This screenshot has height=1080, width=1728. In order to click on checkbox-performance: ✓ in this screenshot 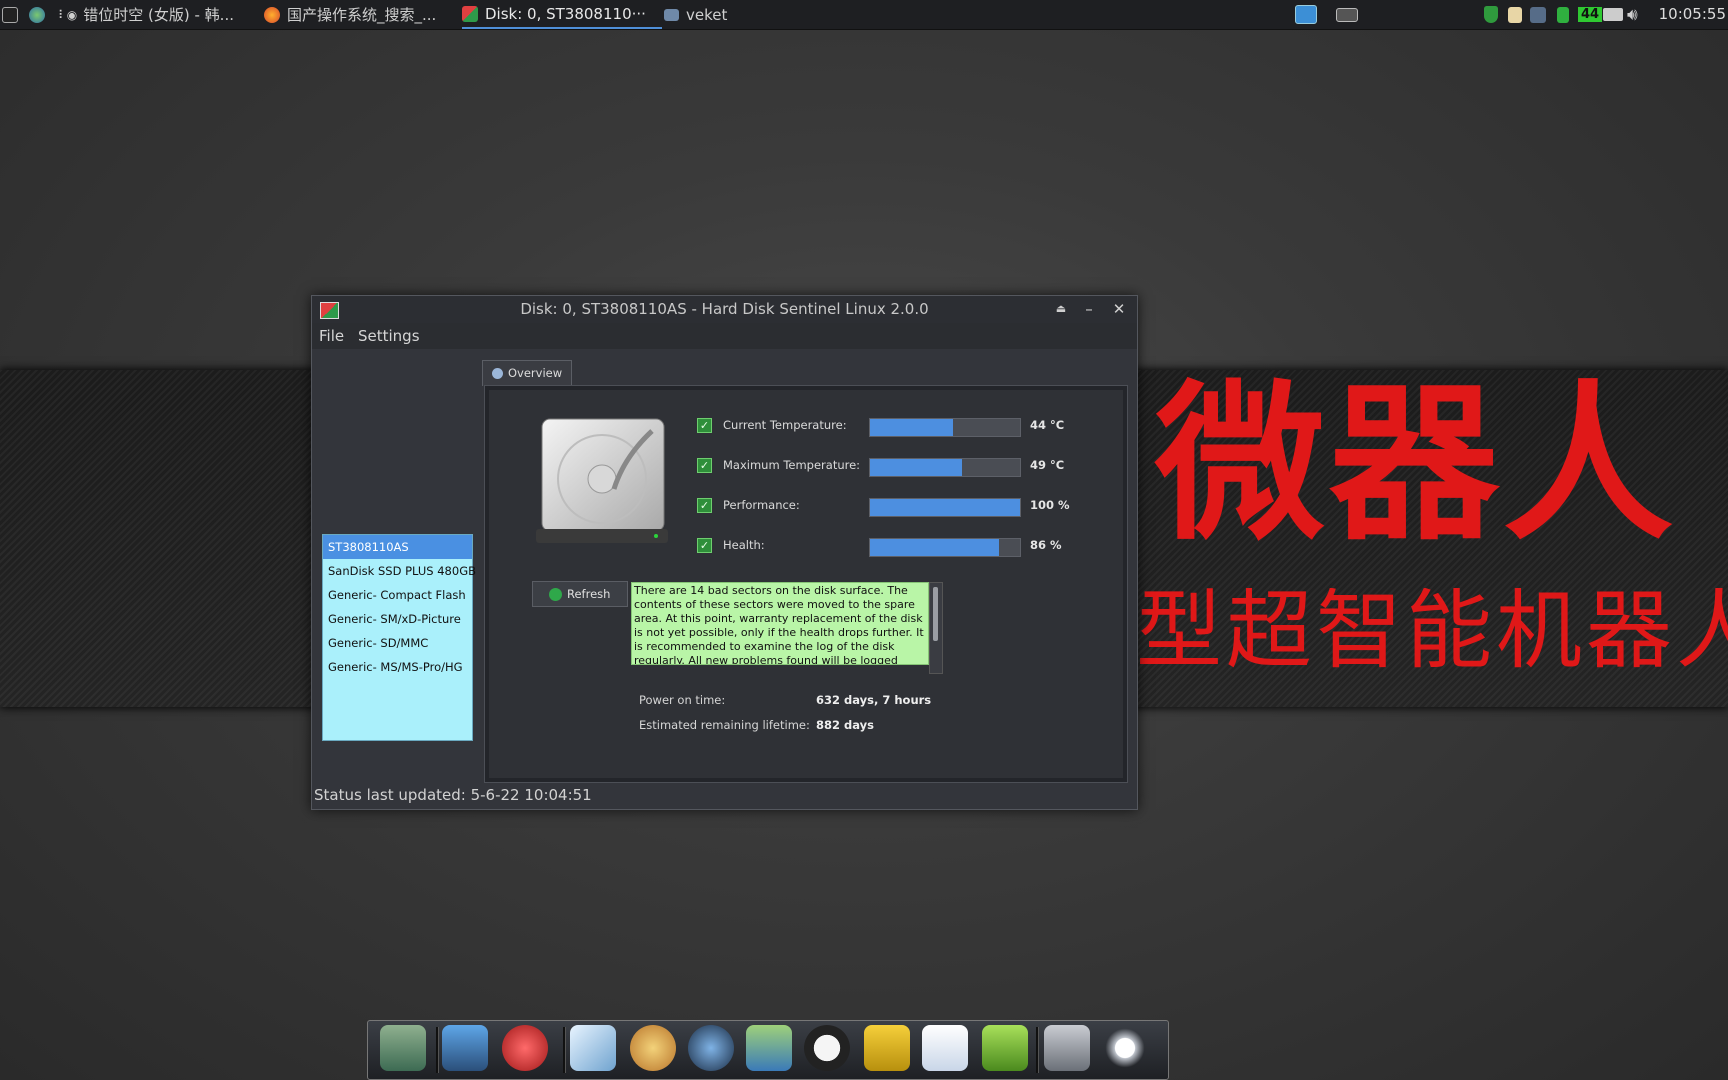, I will do `click(704, 505)`.